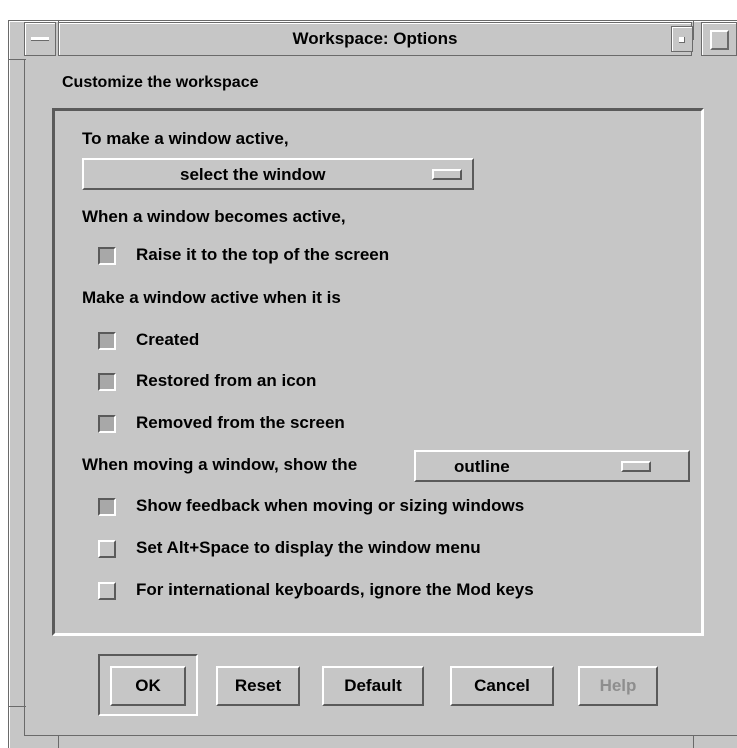 The height and width of the screenshot is (748, 737). What do you see at coordinates (263, 254) in the screenshot?
I see `raise-label: Raise it to the top of the screen` at bounding box center [263, 254].